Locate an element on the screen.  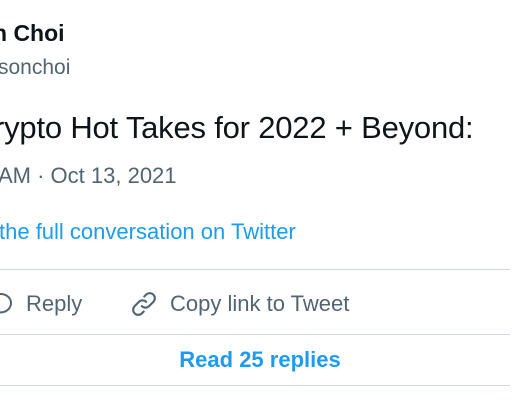
tweet-text: rypto Hot Takes for 2022 + Beyond: is located at coordinates (237, 127).